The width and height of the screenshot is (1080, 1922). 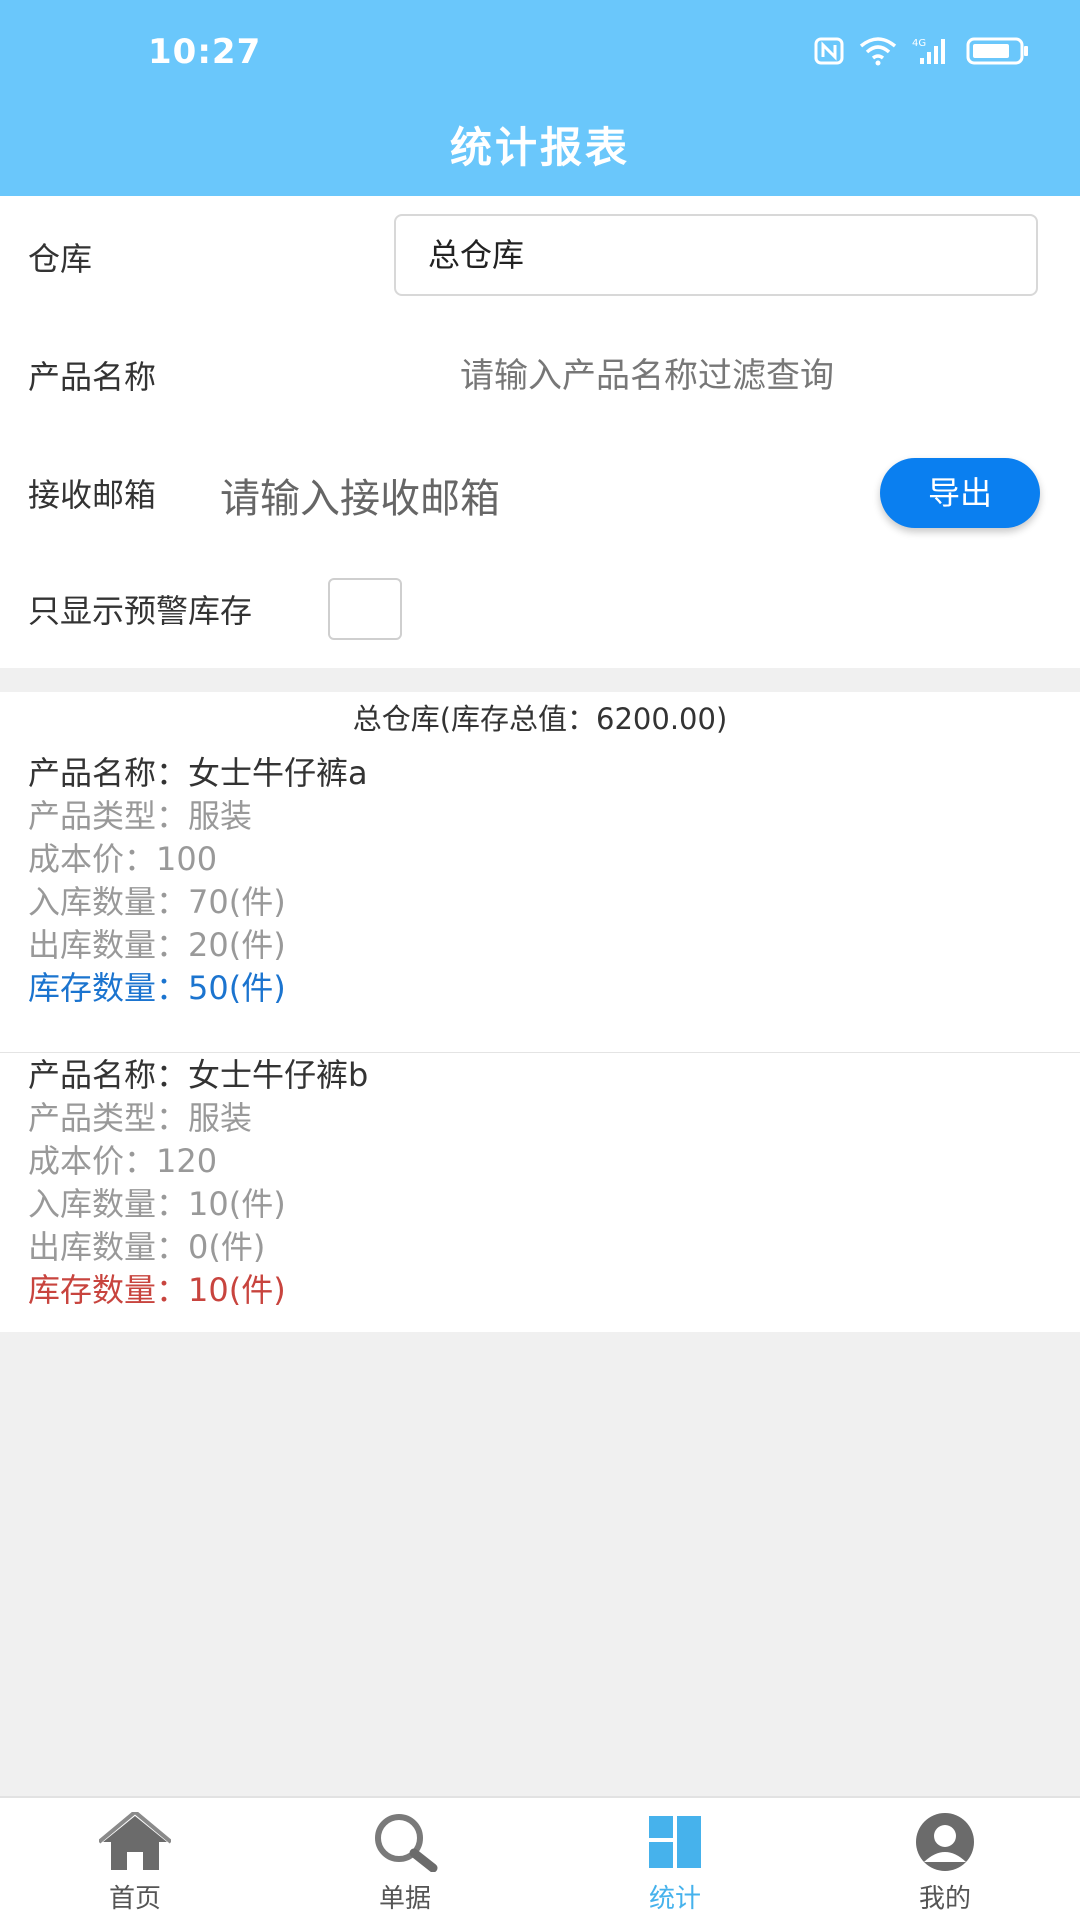 I want to click on warning-stock-checkbox, so click(x=365, y=609).